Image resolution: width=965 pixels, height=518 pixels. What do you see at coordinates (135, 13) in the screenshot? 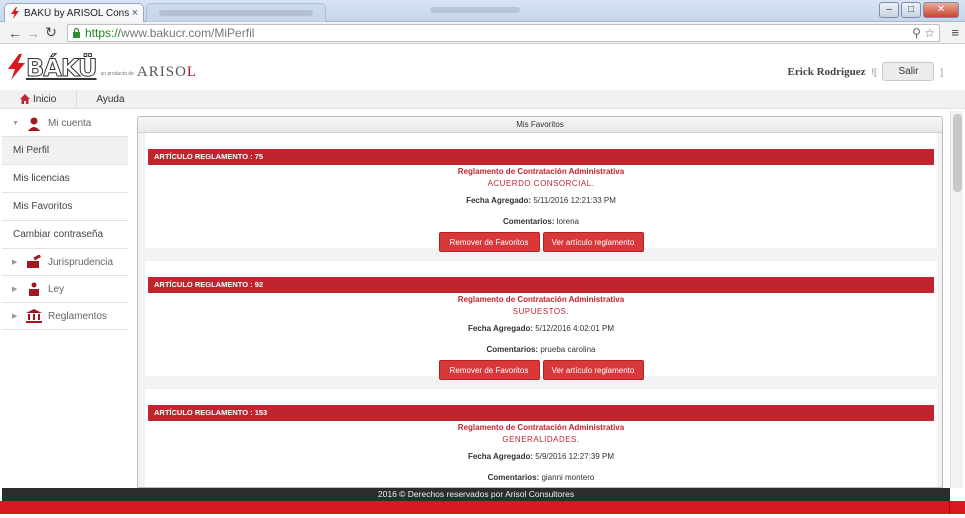
I see `tab-close-icon: ×` at bounding box center [135, 13].